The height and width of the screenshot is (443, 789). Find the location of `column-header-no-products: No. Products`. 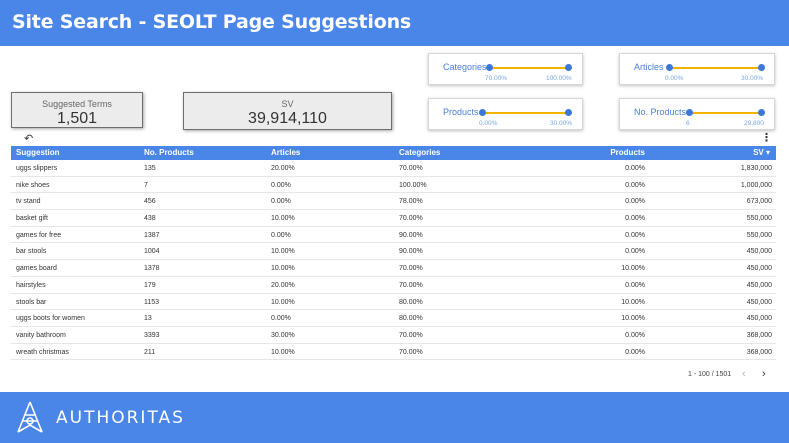

column-header-no-products: No. Products is located at coordinates (169, 152).